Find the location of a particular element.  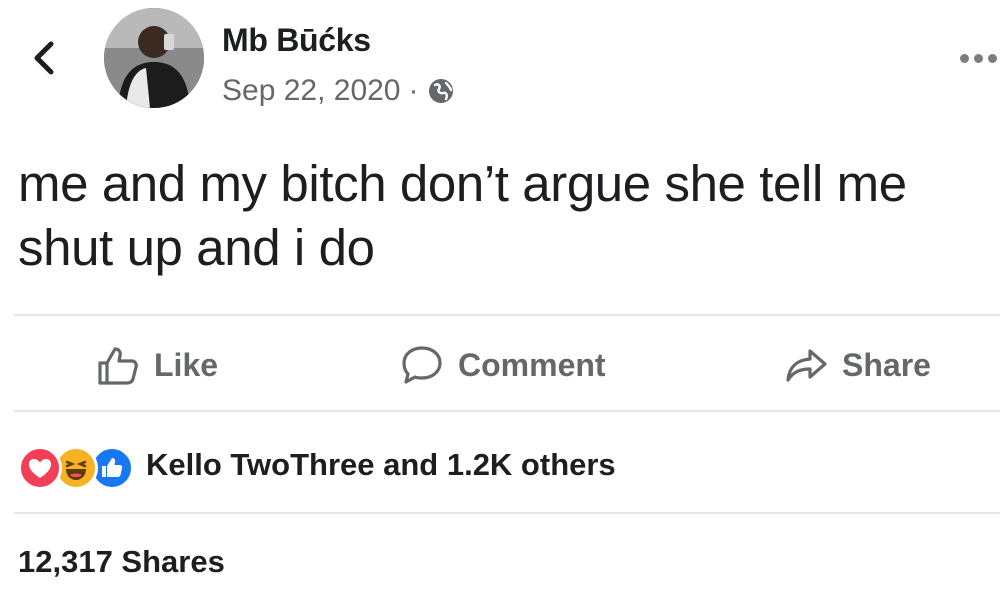

avatar-photo is located at coordinates (154, 58).